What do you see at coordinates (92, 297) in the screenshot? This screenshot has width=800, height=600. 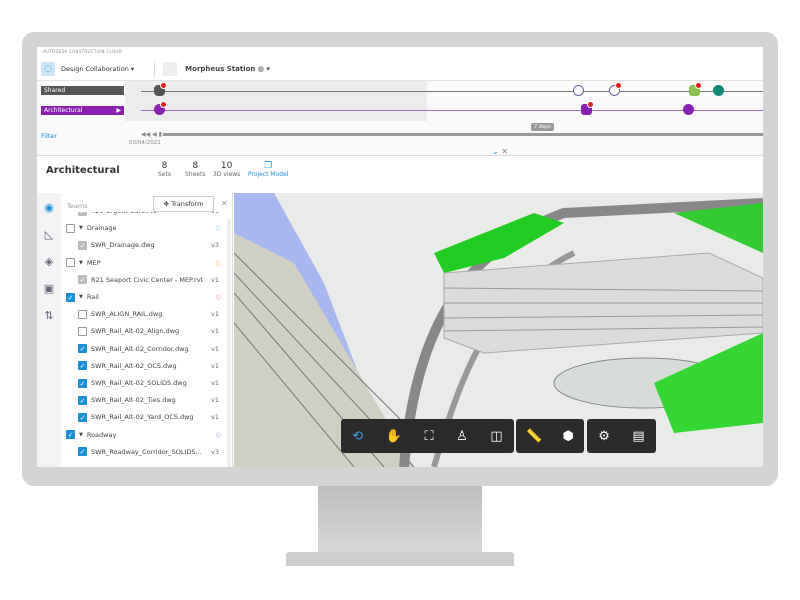 I see `tree-item-label: Rail` at bounding box center [92, 297].